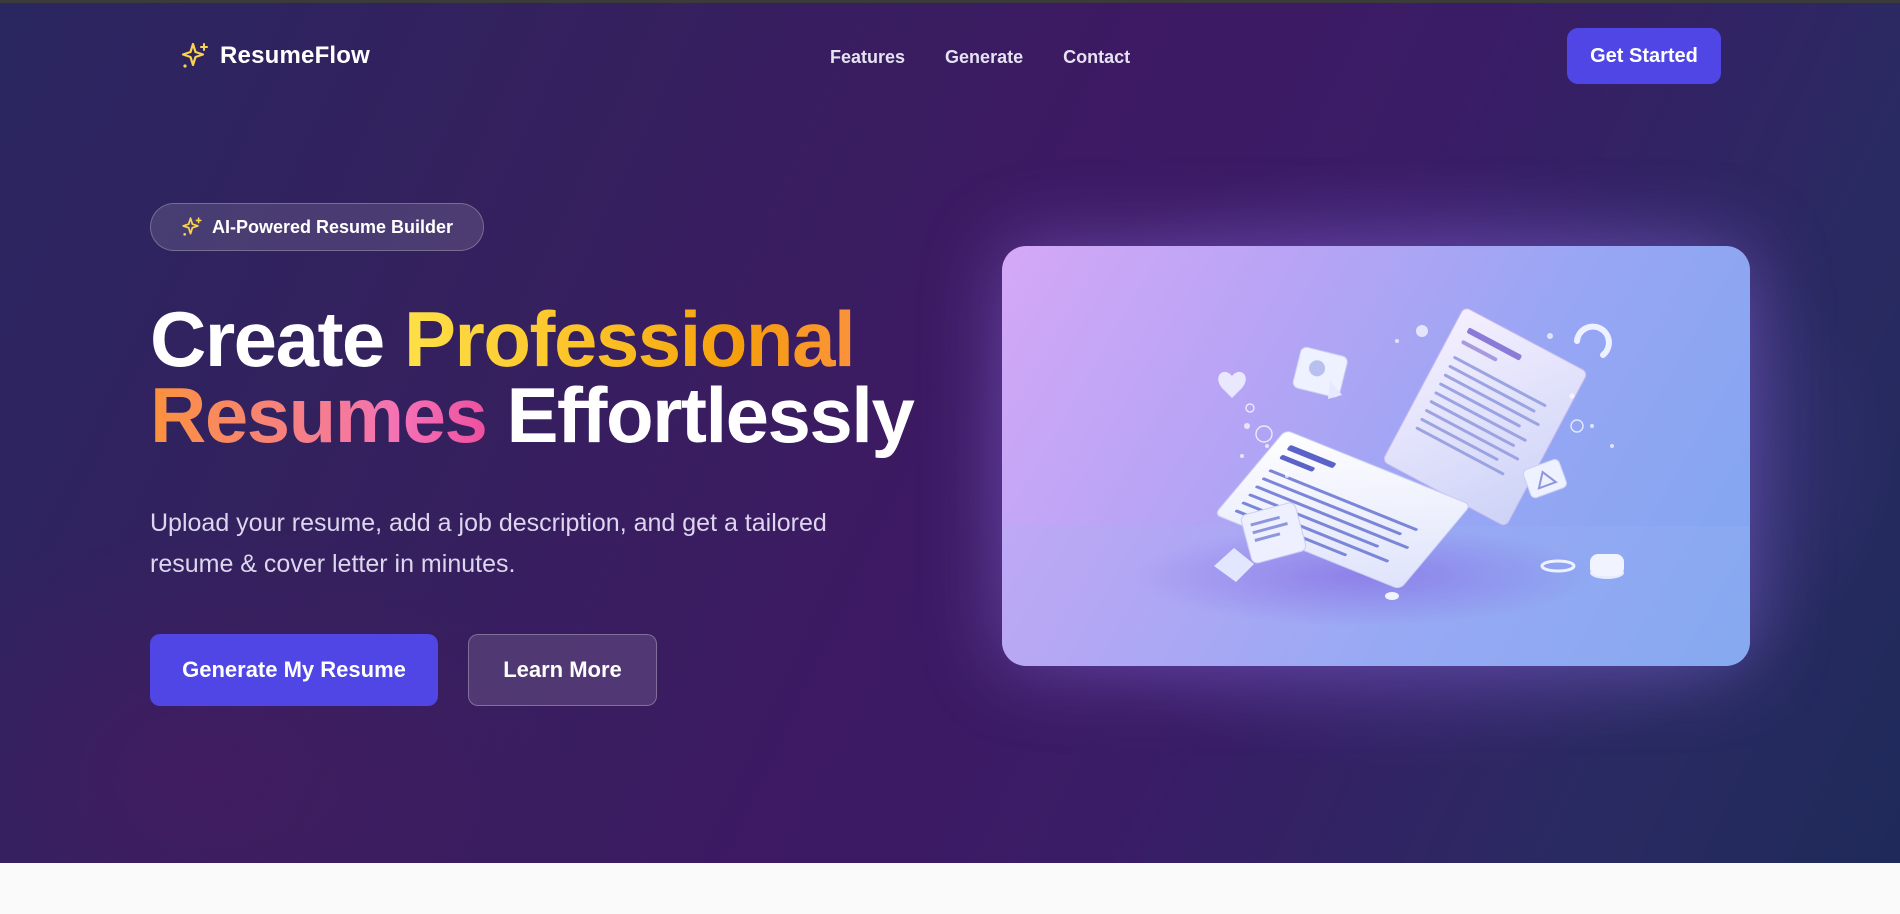 The image size is (1900, 914). I want to click on headline-line-1: Create Professional, so click(550, 339).